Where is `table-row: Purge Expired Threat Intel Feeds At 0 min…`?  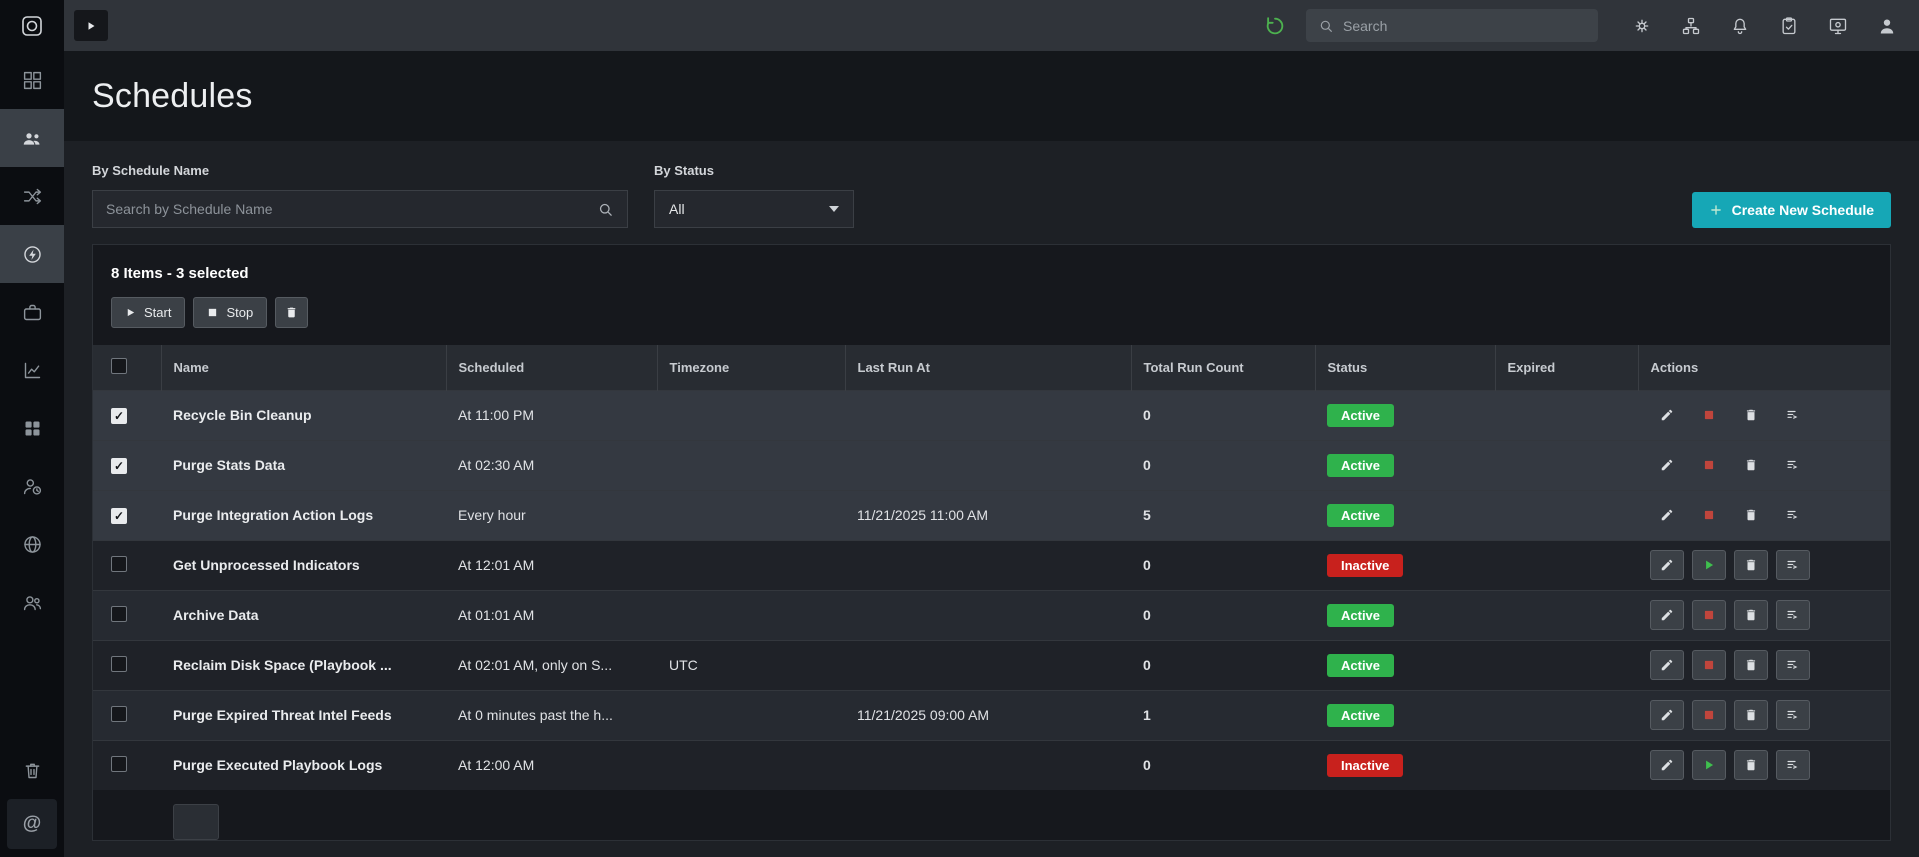
table-row: Purge Expired Threat Intel Feeds At 0 min… is located at coordinates (991, 714).